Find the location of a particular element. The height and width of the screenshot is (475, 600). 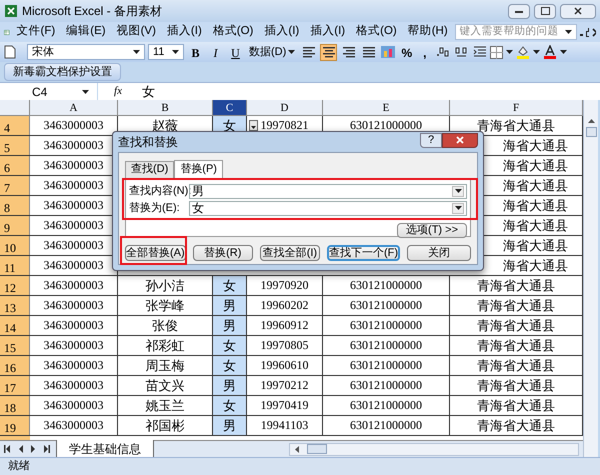

dialog-button: 关闭 is located at coordinates (439, 253).